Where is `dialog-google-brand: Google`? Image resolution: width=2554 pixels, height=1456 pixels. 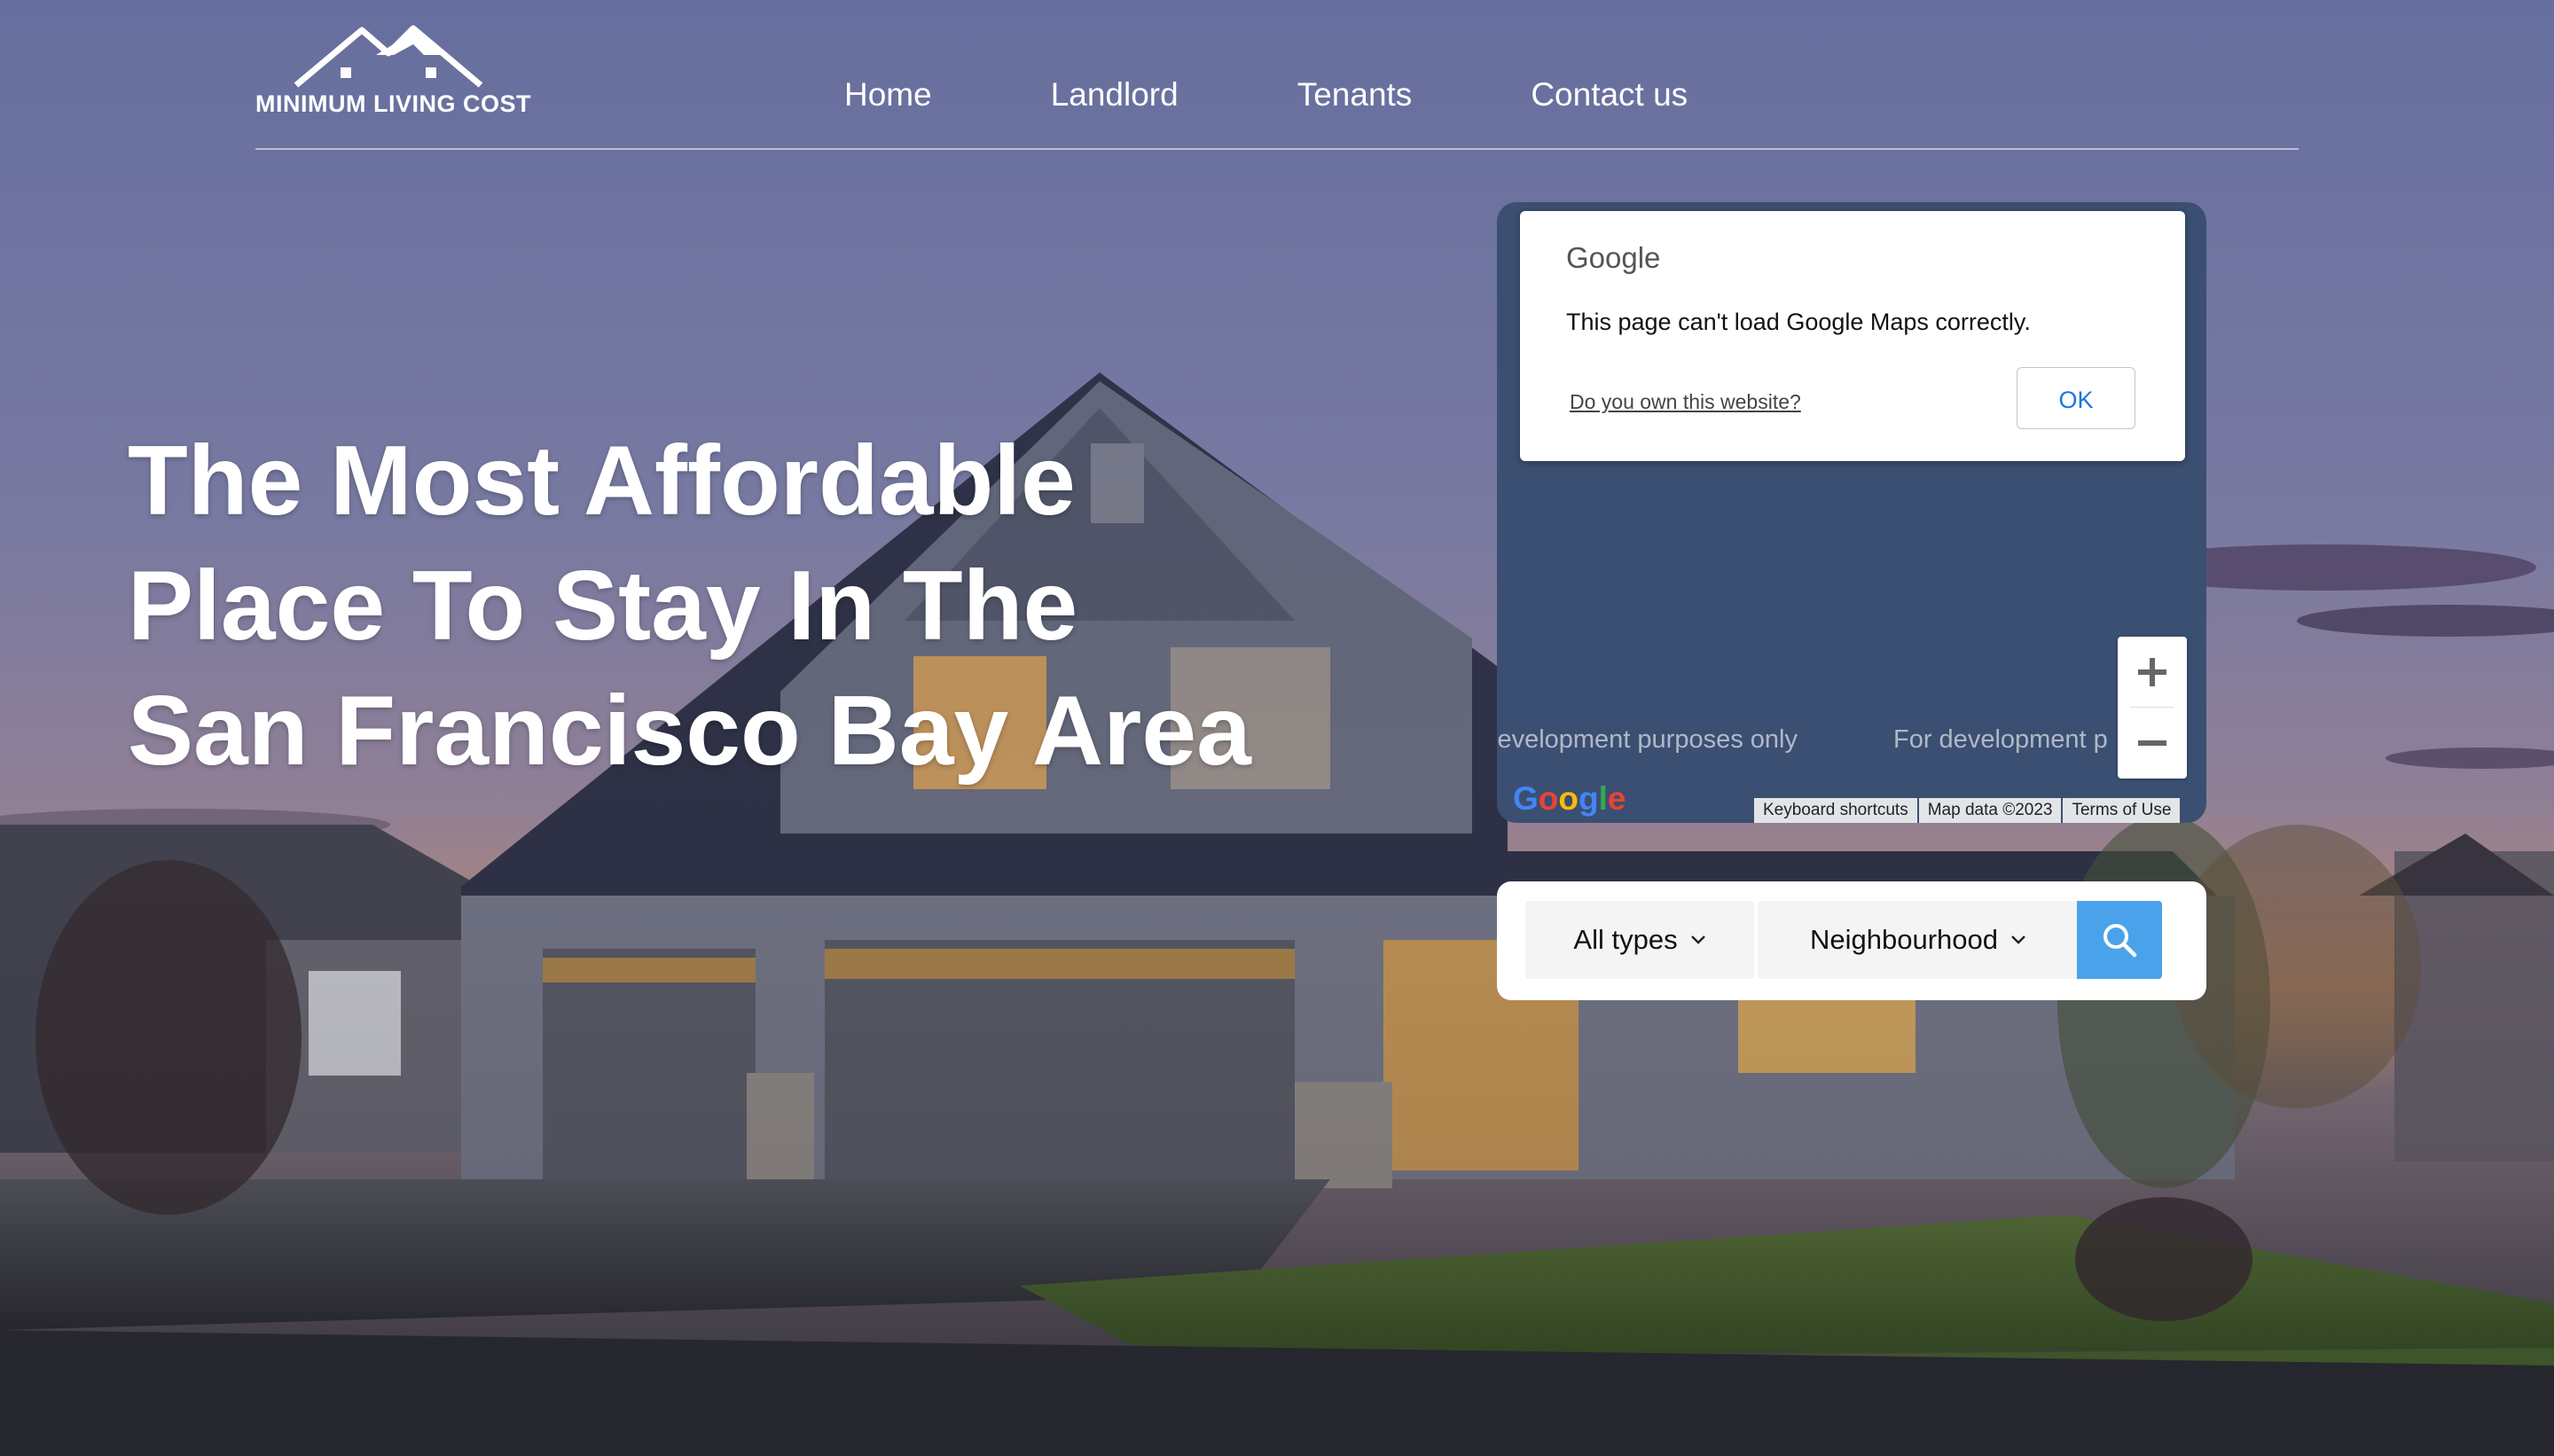 dialog-google-brand: Google is located at coordinates (1613, 257).